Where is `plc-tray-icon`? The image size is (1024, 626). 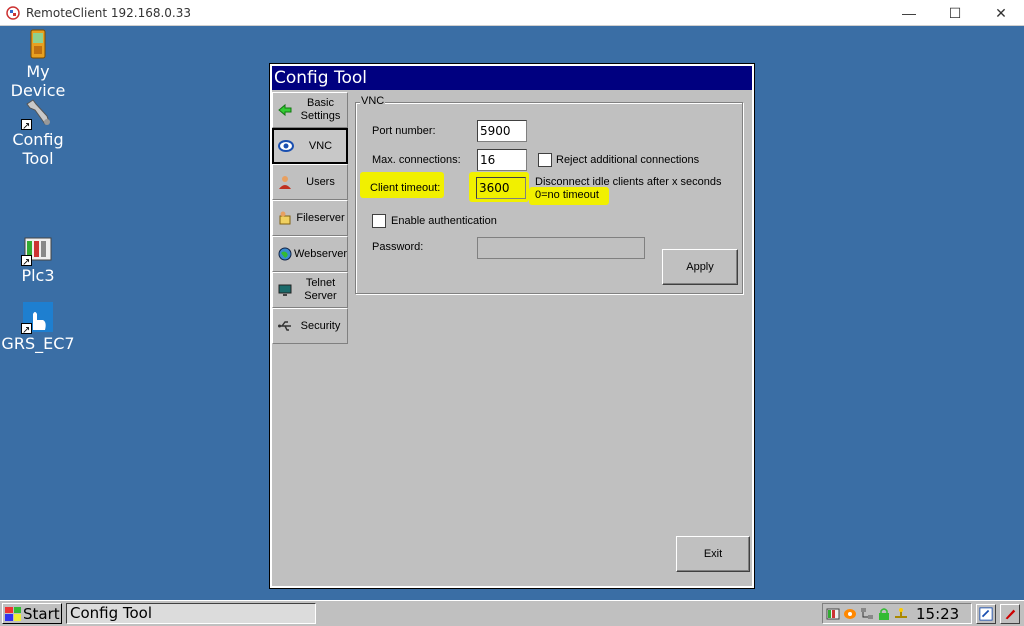 plc-tray-icon is located at coordinates (833, 614).